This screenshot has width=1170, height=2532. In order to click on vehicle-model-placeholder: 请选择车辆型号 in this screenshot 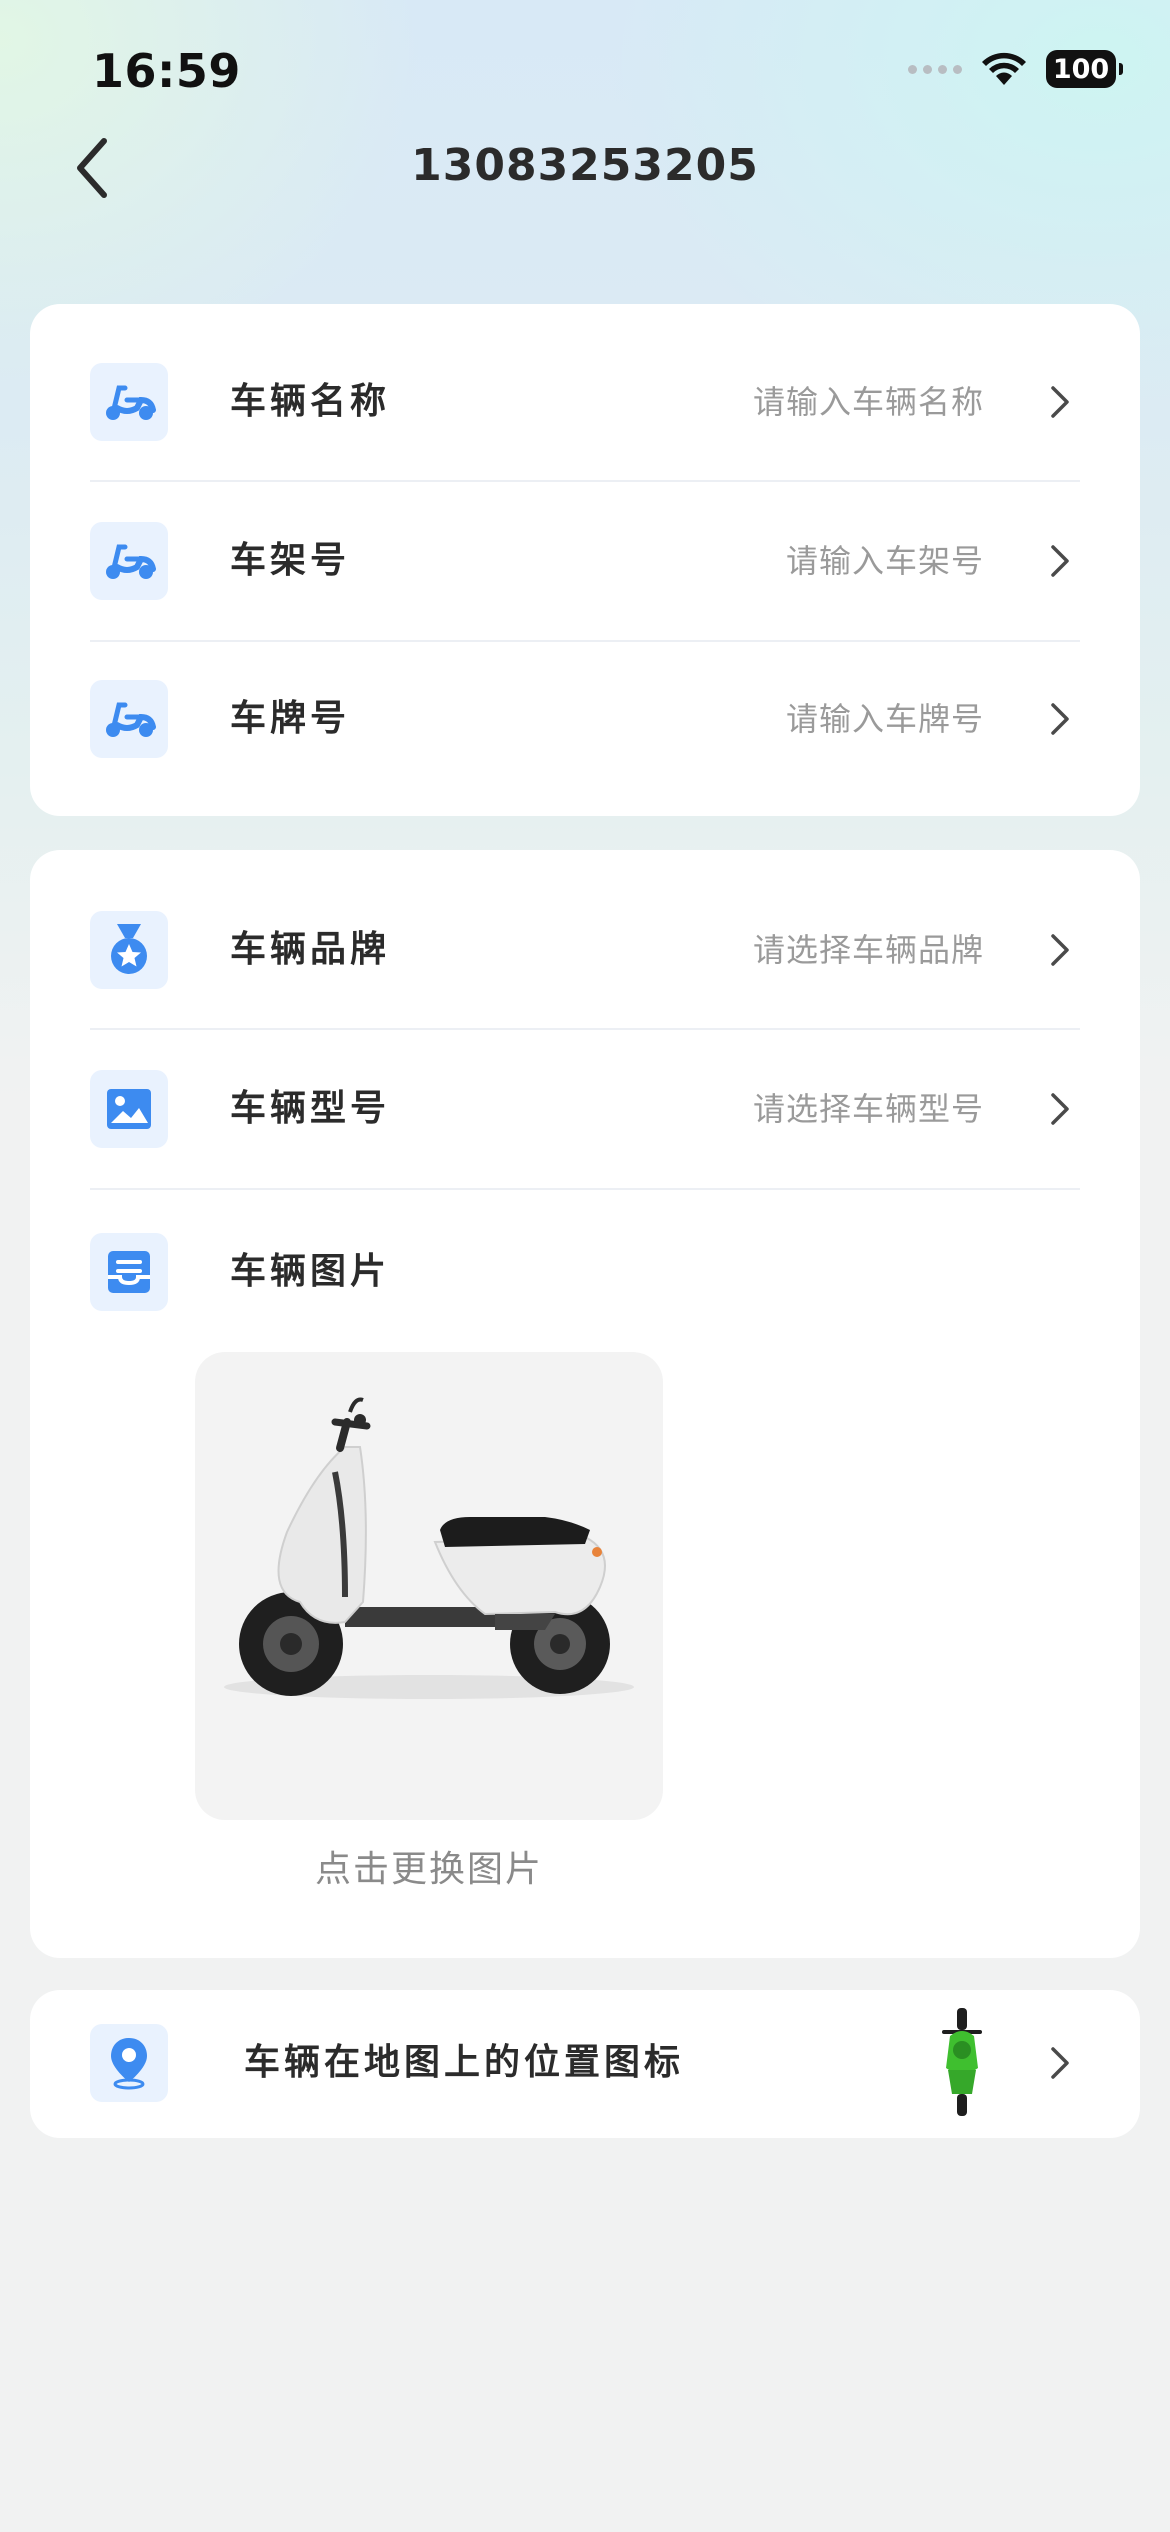, I will do `click(868, 1109)`.